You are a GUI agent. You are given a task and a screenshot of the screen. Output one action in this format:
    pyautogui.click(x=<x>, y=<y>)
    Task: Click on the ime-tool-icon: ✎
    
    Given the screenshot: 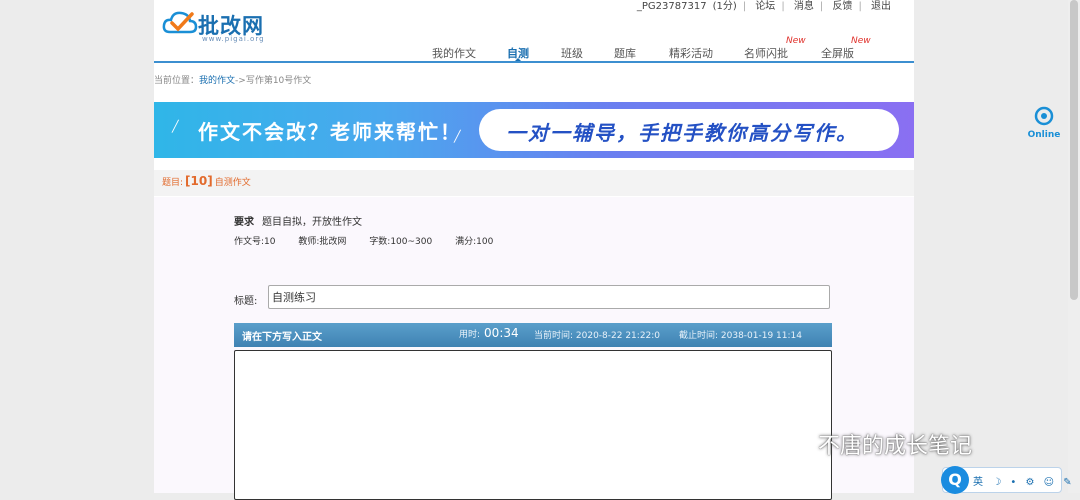 What is the action you would take?
    pyautogui.click(x=1067, y=482)
    